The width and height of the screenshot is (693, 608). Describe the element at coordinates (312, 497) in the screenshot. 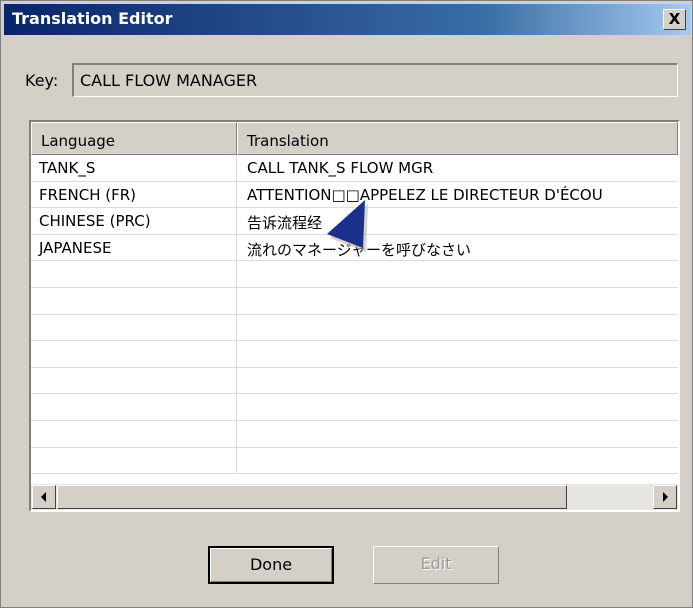

I see `scroll-thumb` at that location.